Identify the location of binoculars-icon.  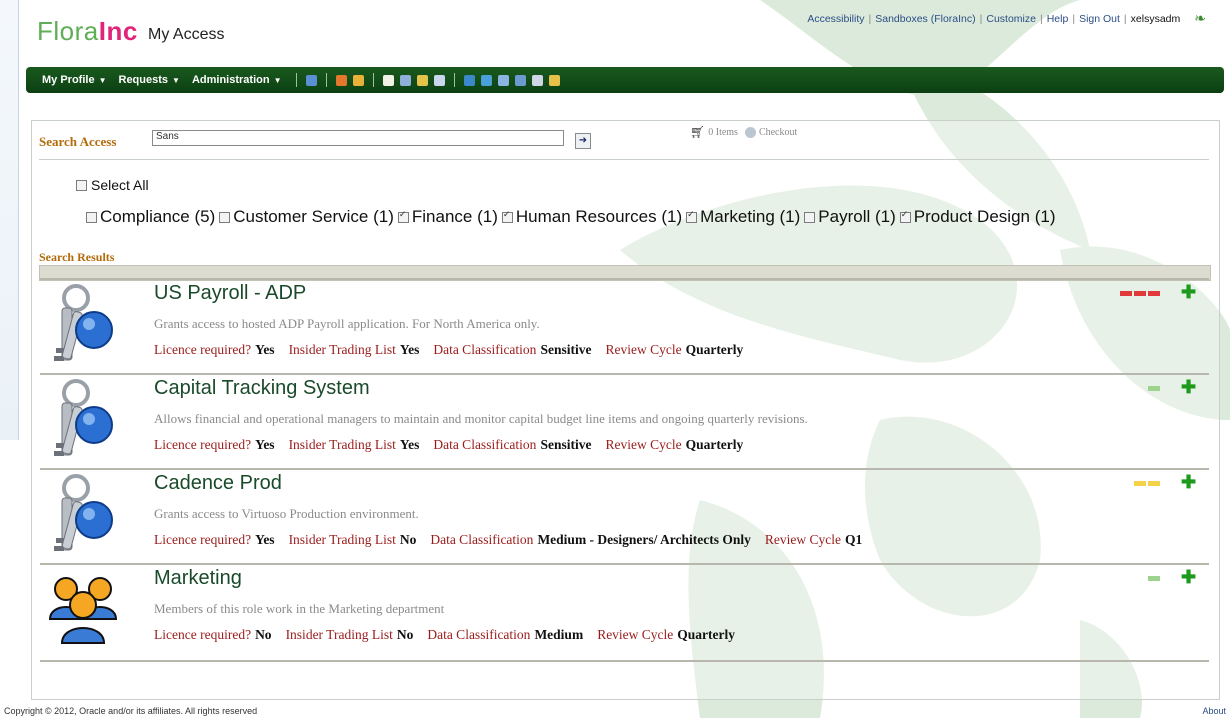
(405, 80).